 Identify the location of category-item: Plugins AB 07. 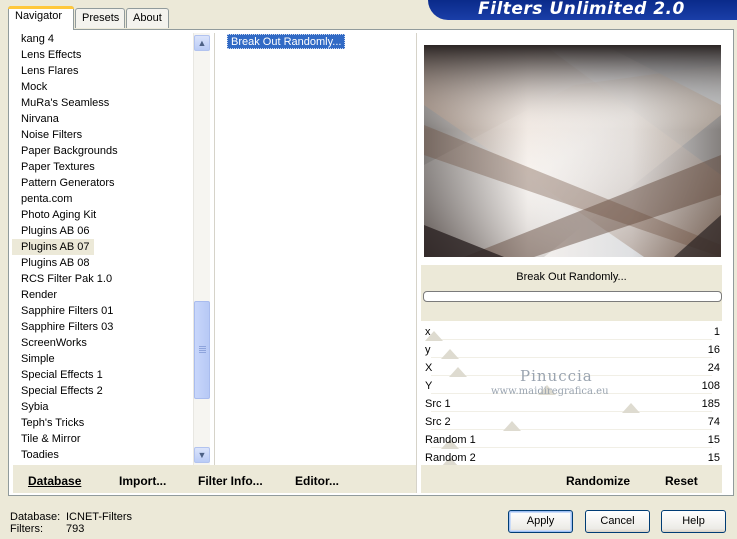
(53, 247).